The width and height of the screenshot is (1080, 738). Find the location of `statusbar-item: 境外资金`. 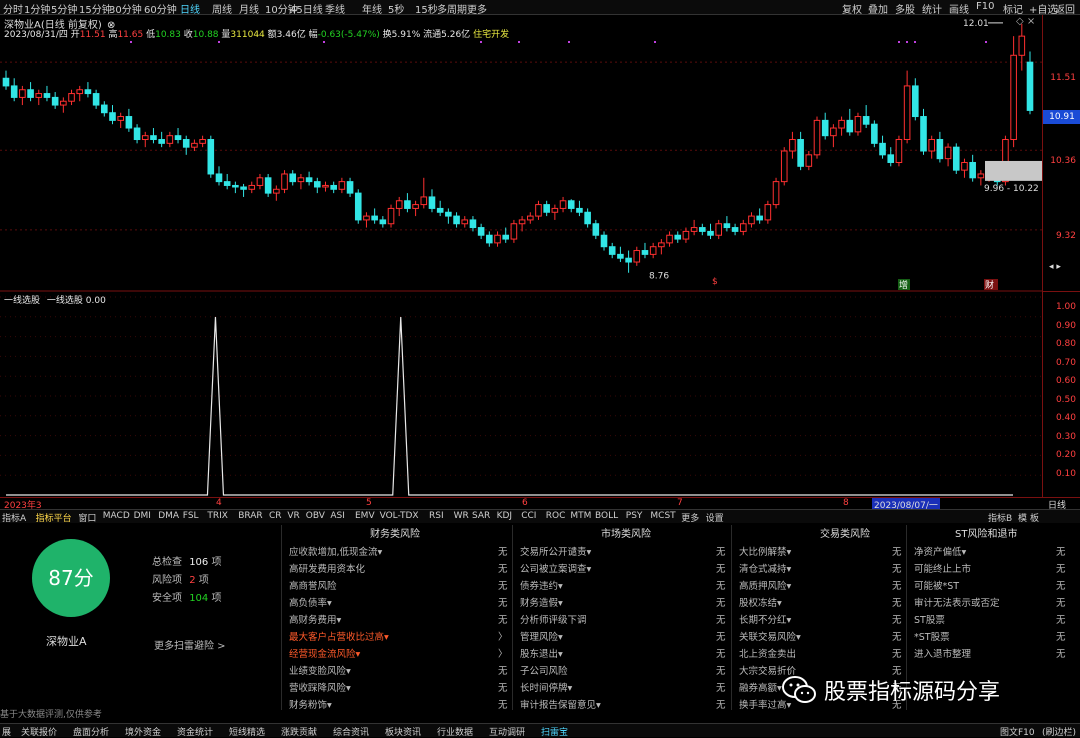

statusbar-item: 境外资金 is located at coordinates (143, 731).